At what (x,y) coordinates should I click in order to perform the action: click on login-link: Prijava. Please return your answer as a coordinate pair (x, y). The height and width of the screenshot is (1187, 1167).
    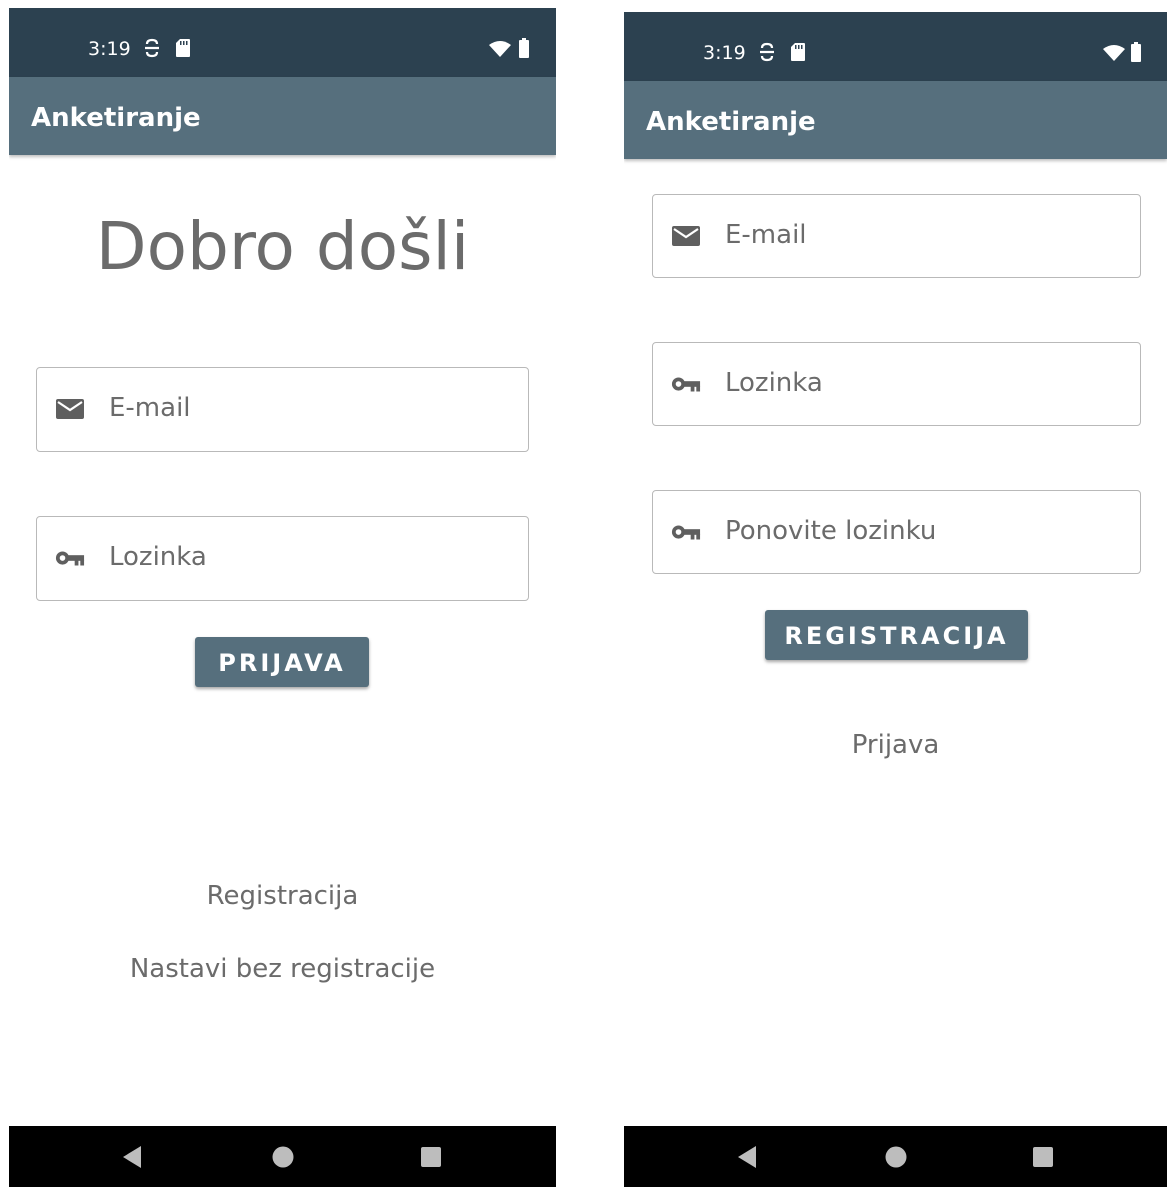
    Looking at the image, I should click on (895, 745).